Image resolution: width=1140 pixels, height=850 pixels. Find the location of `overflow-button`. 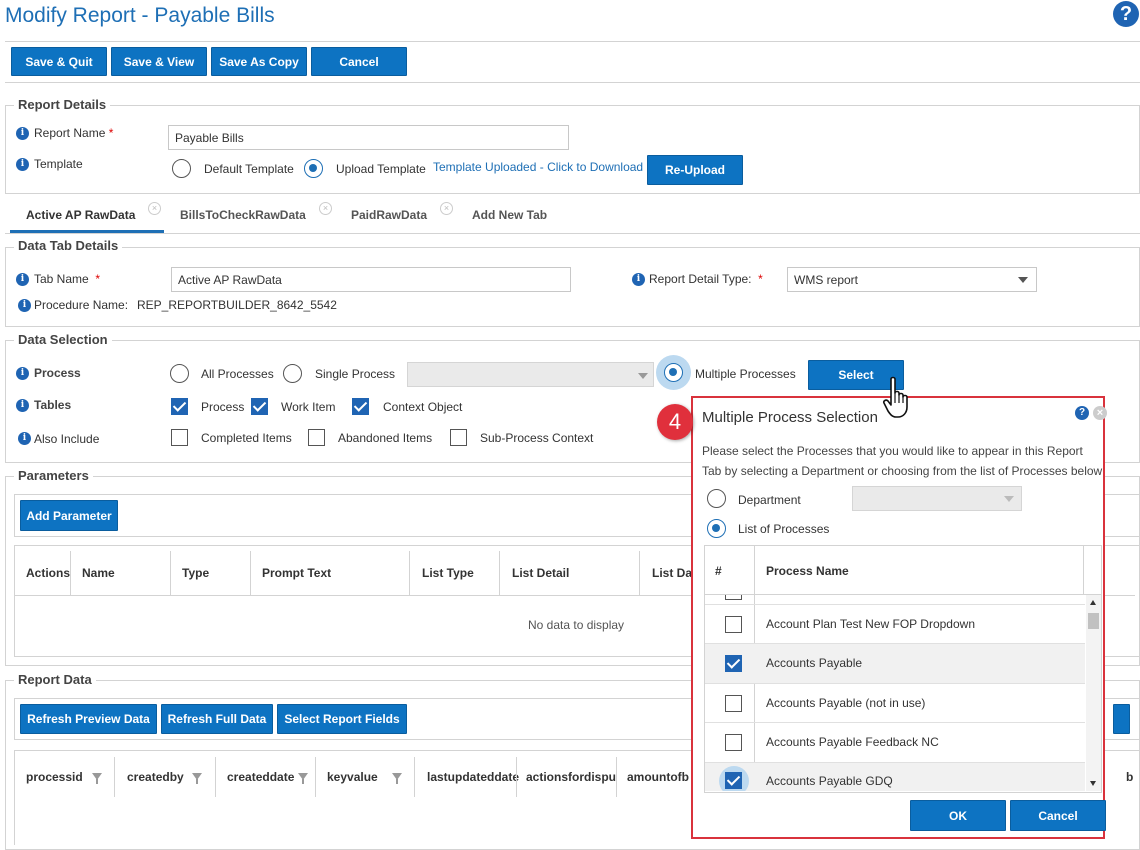

overflow-button is located at coordinates (1121, 719).